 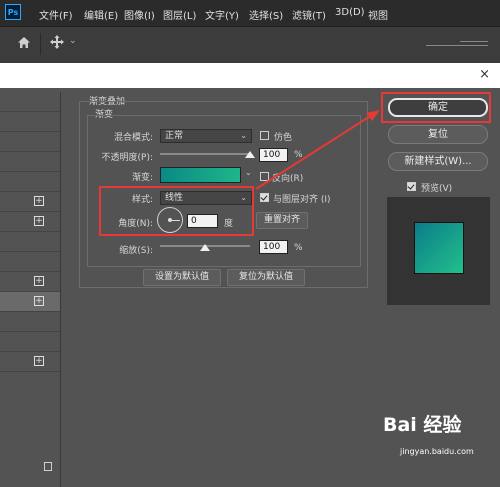 What do you see at coordinates (13, 12) in the screenshot?
I see `photoshop-logo: Ps` at bounding box center [13, 12].